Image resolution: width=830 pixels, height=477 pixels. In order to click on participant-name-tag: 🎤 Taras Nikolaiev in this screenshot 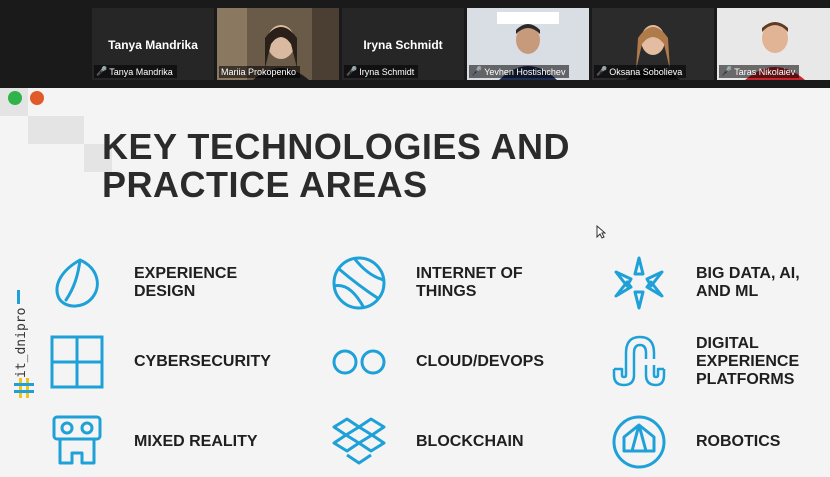, I will do `click(759, 71)`.